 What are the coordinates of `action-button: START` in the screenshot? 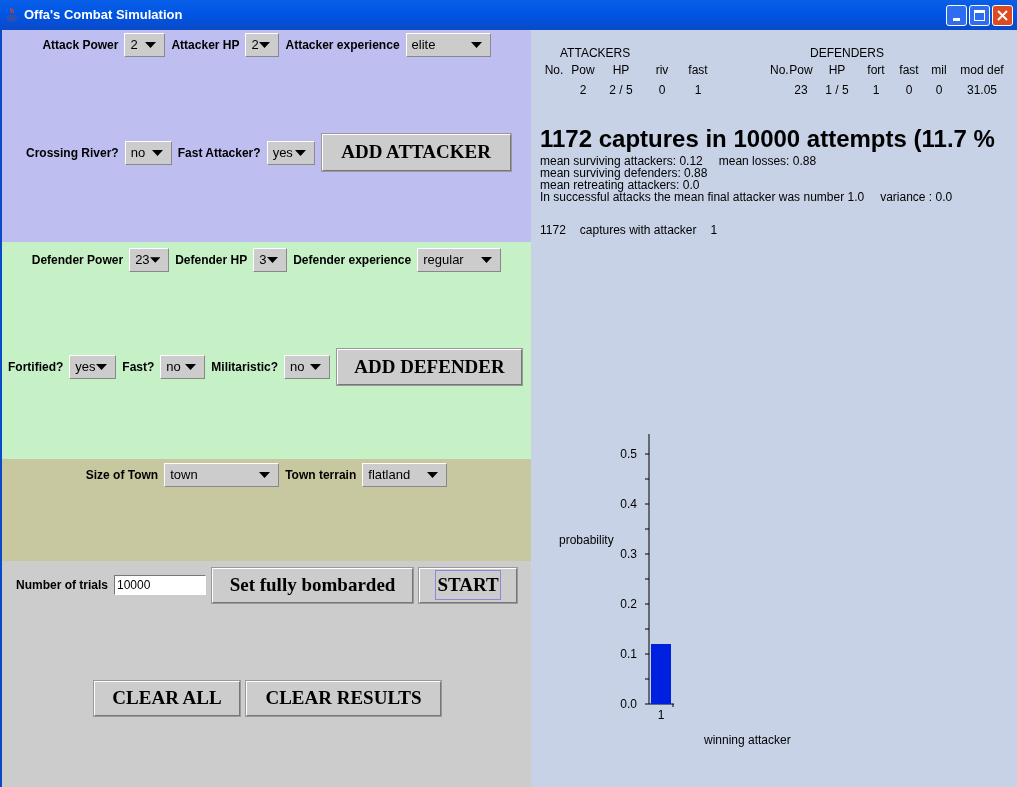 It's located at (468, 585).